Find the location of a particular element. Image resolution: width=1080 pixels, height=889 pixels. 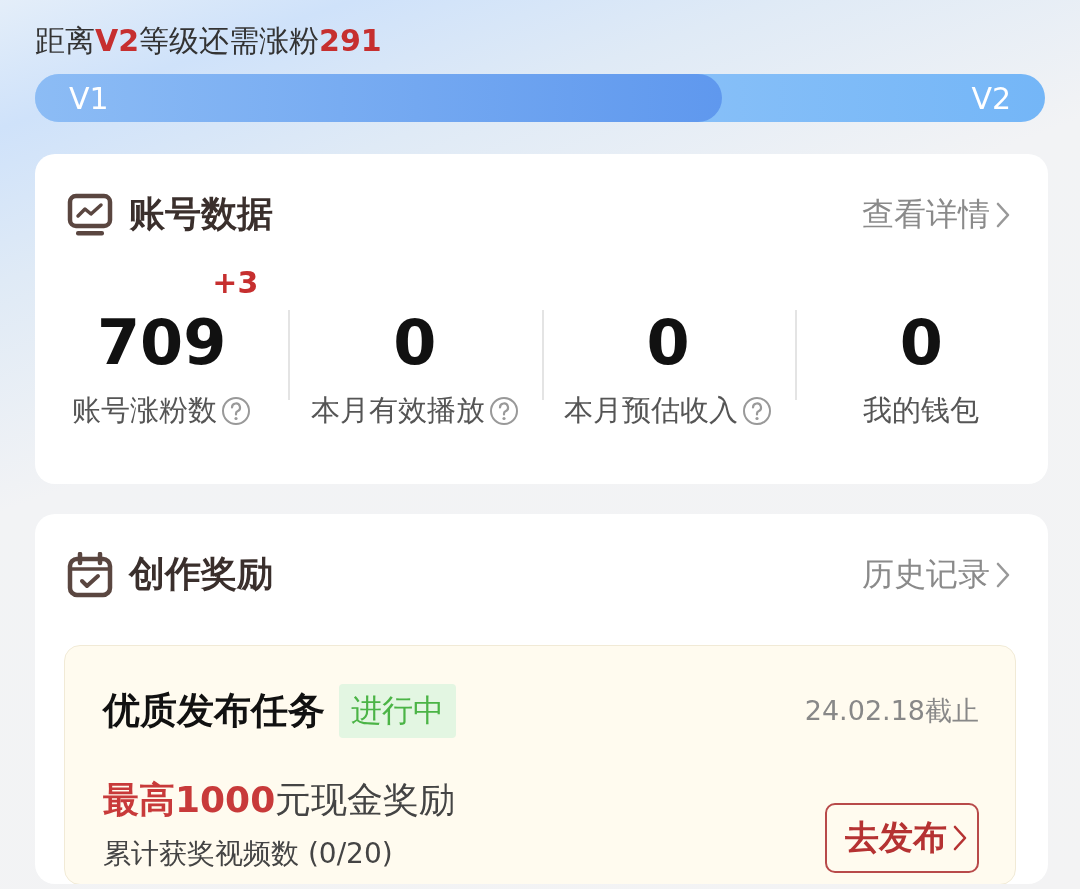

task-title: 优质发布任务 is located at coordinates (214, 711).